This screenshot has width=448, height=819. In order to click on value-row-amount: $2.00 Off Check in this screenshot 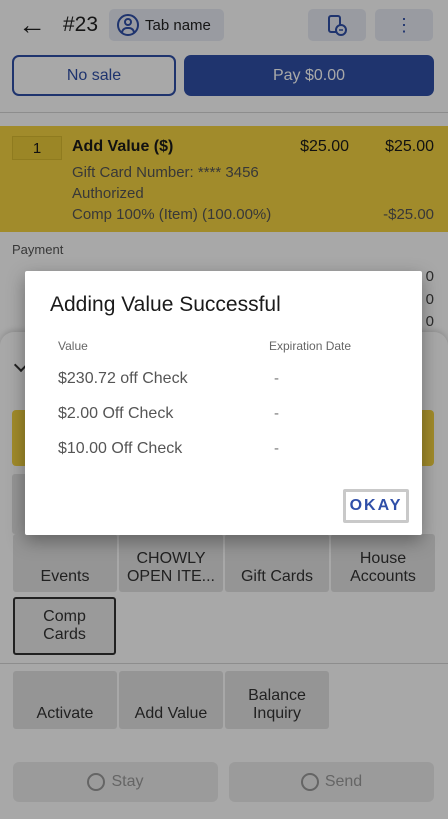, I will do `click(116, 413)`.